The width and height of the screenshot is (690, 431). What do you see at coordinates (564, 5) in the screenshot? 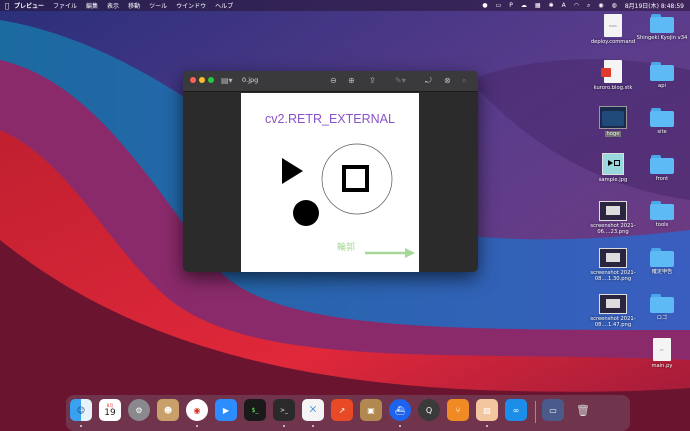
I see `status-input-icon: A` at bounding box center [564, 5].